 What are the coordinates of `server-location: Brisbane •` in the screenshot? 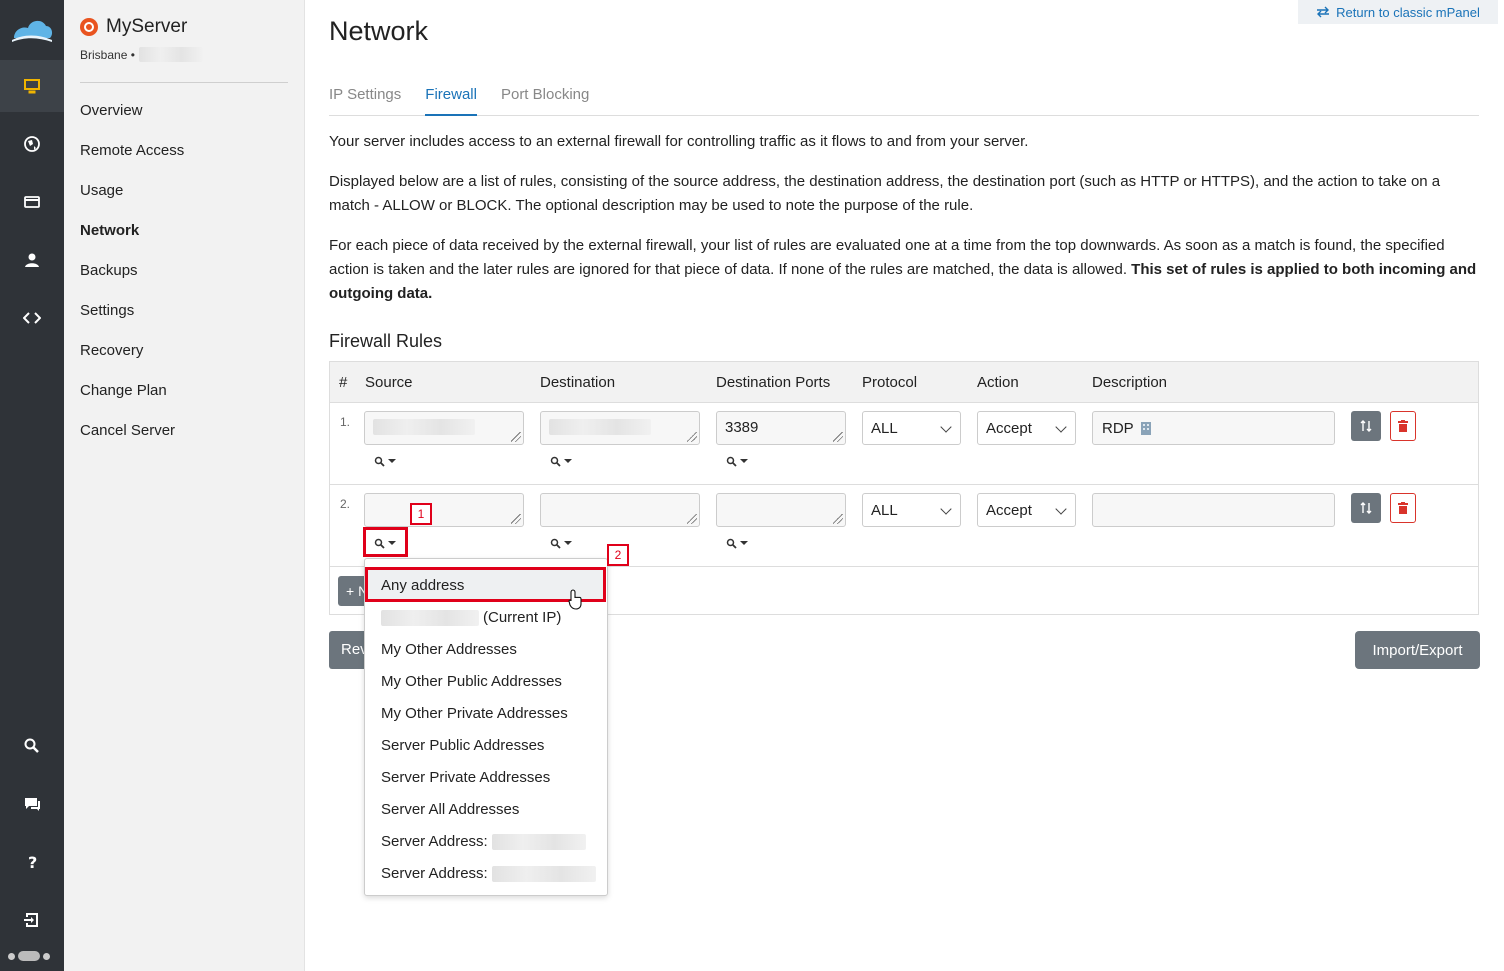 It's located at (107, 54).